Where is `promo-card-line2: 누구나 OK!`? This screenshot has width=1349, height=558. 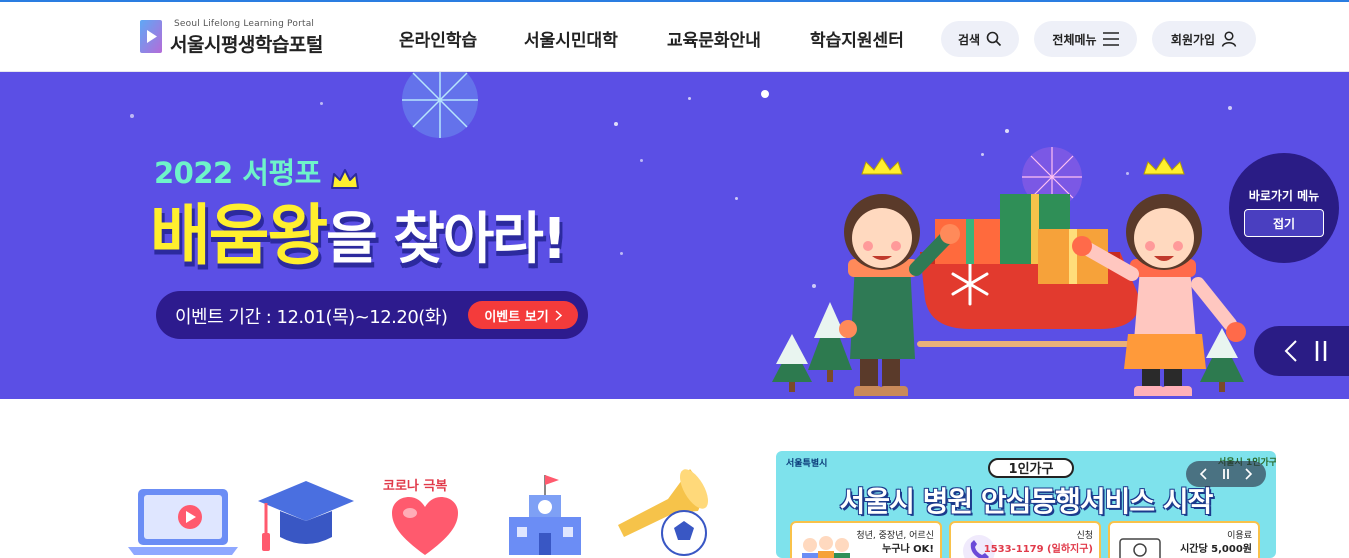 promo-card-line2: 누구나 OK! is located at coordinates (908, 549).